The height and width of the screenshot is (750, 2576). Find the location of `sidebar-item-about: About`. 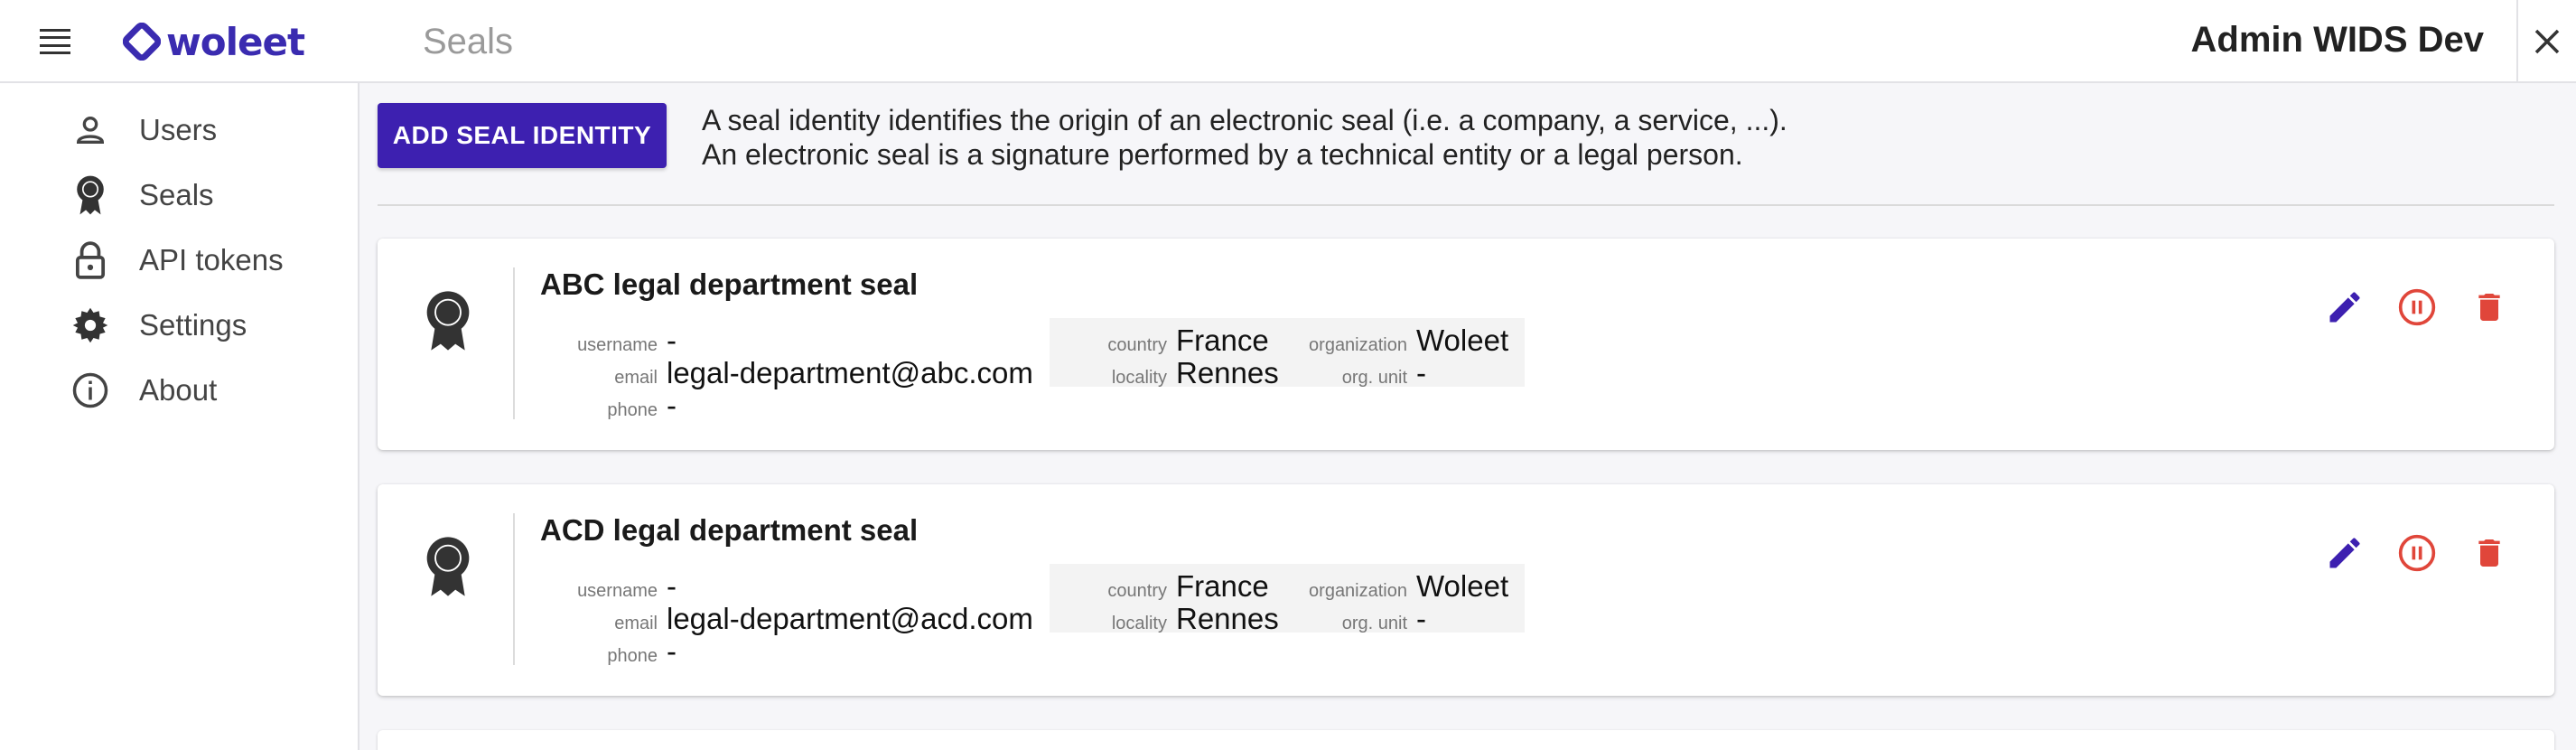

sidebar-item-about: About is located at coordinates (143, 391).